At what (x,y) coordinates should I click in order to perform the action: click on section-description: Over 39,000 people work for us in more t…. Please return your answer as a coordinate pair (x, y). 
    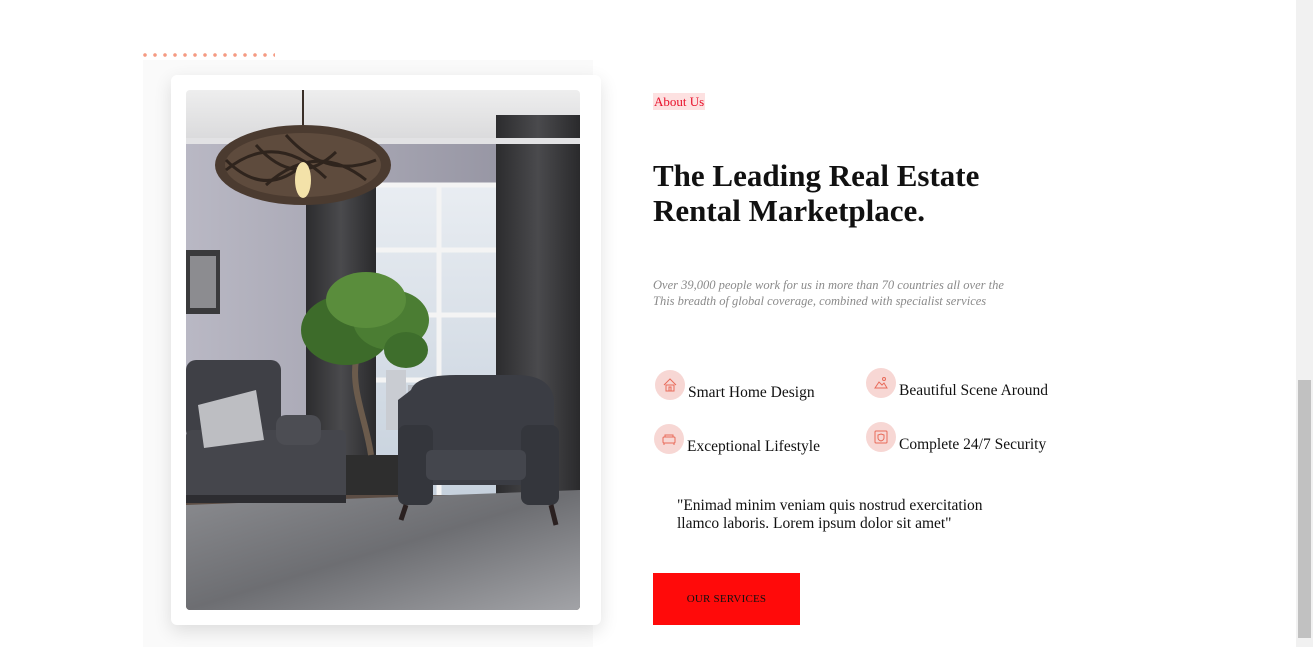
    Looking at the image, I should click on (863, 293).